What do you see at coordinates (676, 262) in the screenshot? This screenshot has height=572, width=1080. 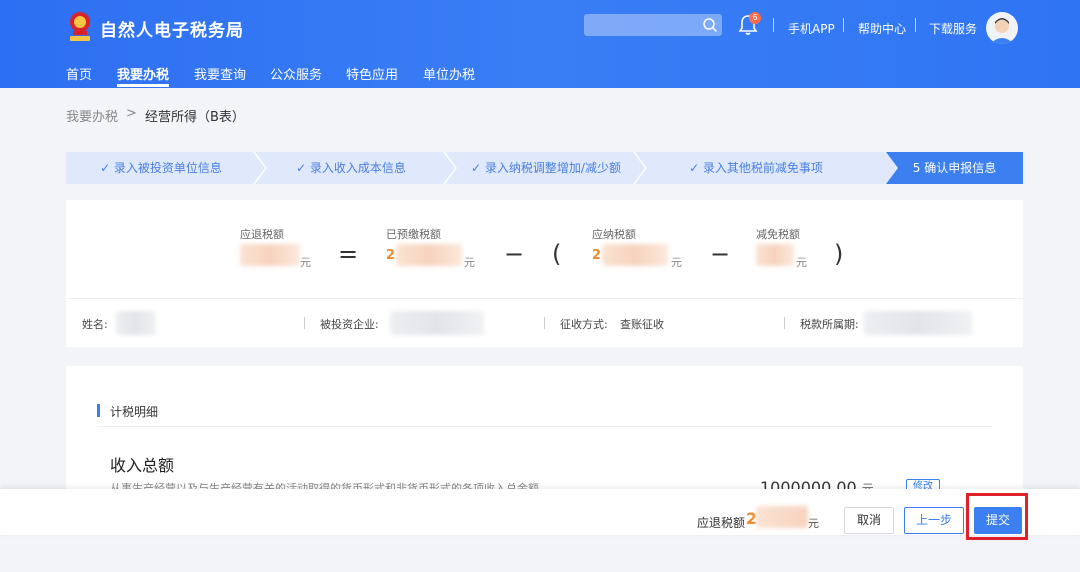 I see `payable-unit: 元` at bounding box center [676, 262].